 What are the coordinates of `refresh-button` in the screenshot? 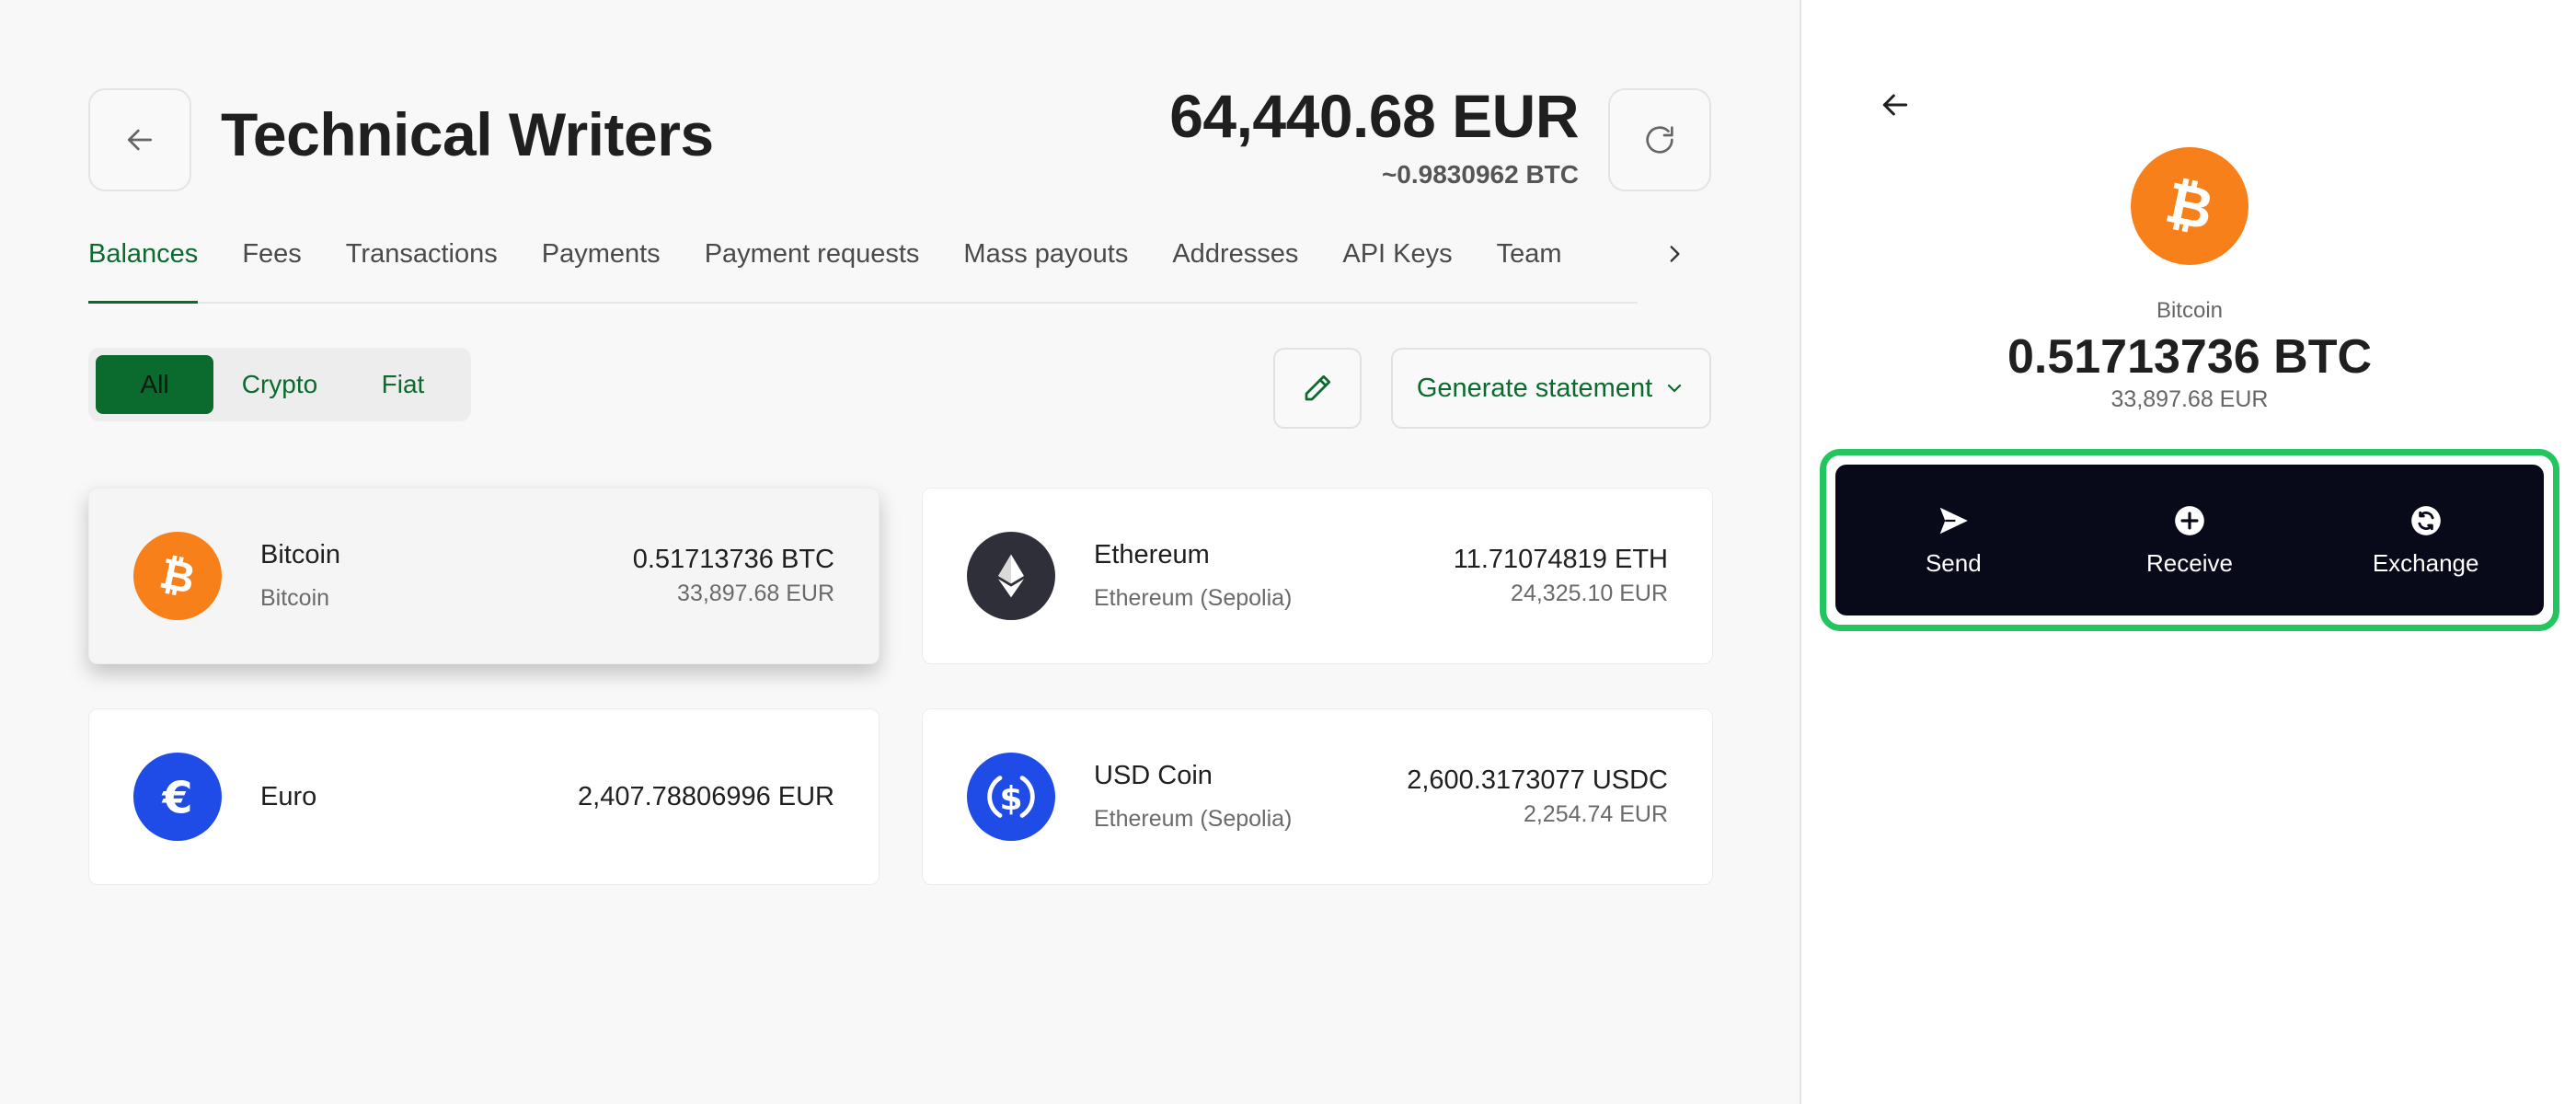 It's located at (1659, 139).